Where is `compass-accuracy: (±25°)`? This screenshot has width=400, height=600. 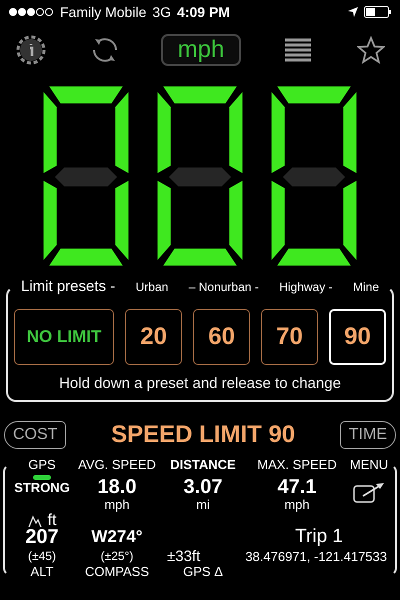 compass-accuracy: (±25°) is located at coordinates (117, 556).